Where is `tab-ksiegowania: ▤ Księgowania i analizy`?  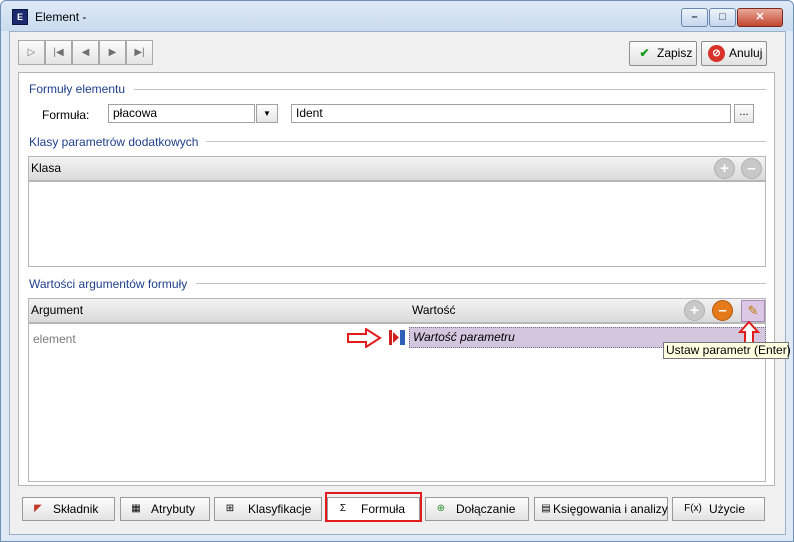 tab-ksiegowania: ▤ Księgowania i analizy is located at coordinates (601, 509).